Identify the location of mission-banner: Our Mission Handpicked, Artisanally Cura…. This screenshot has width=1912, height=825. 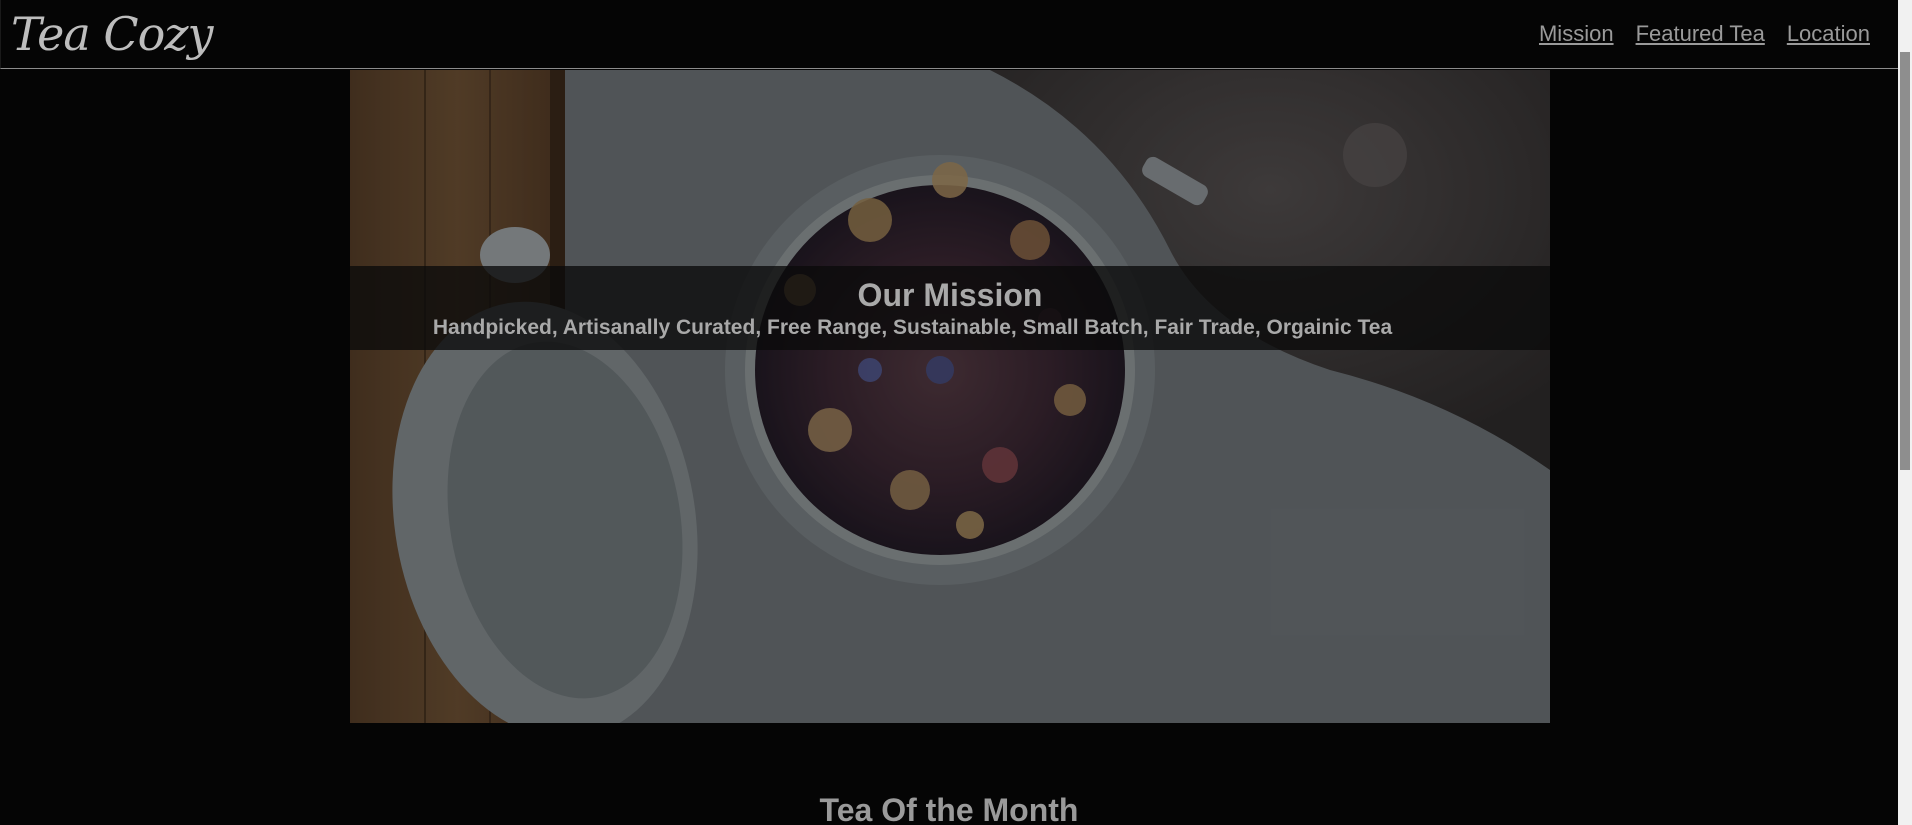
(950, 308).